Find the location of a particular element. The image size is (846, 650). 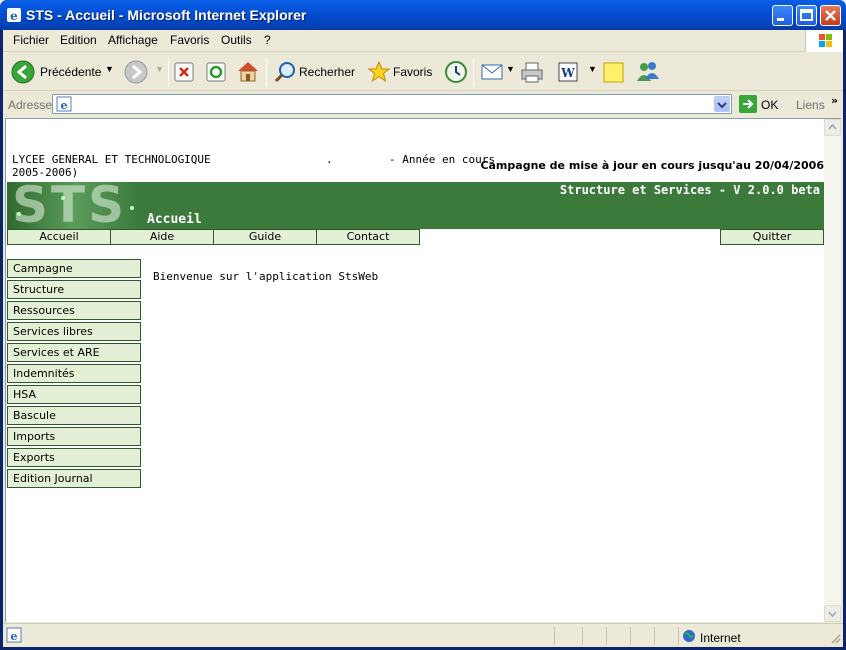

back-arrow-icon is located at coordinates (23, 72).